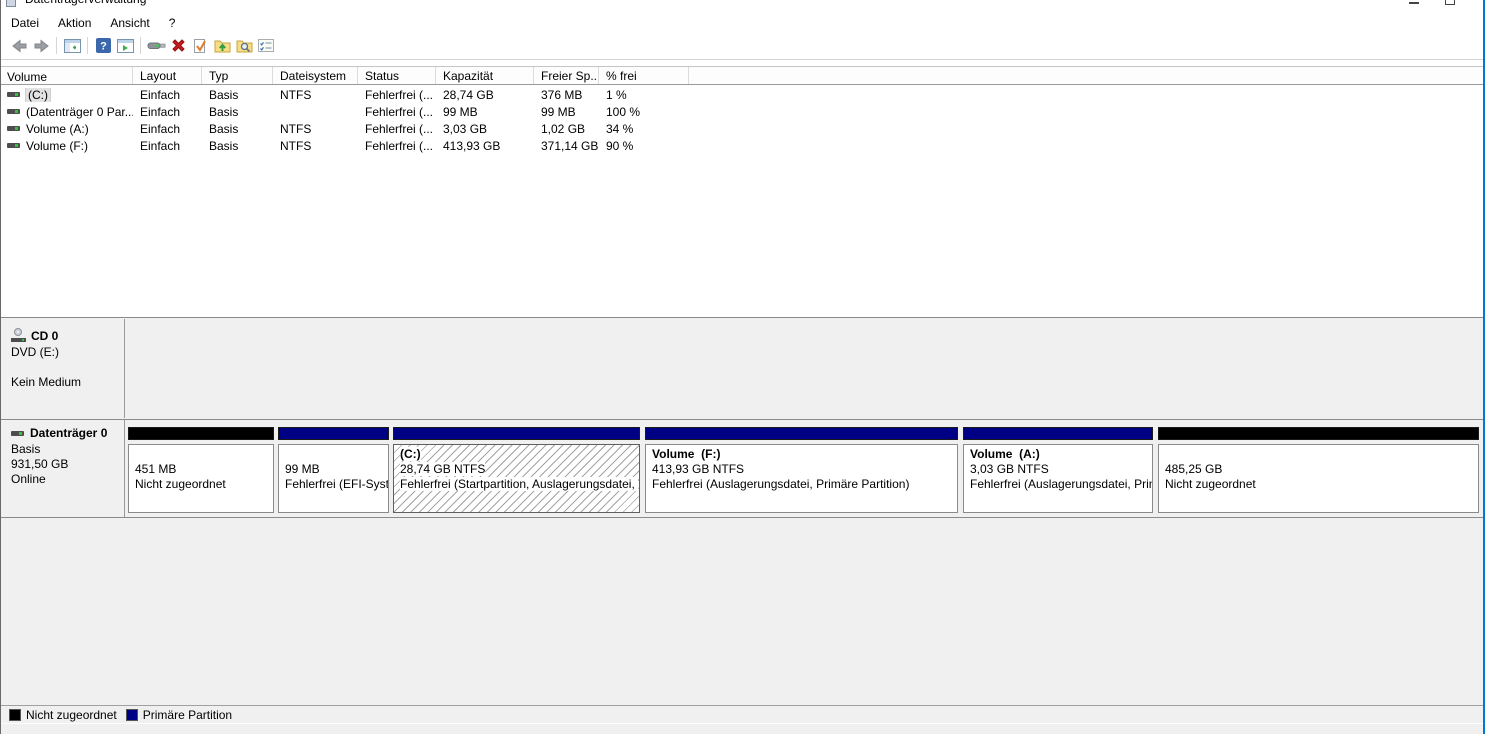  Describe the element at coordinates (397, 75) in the screenshot. I see `column-header-status: Status` at that location.